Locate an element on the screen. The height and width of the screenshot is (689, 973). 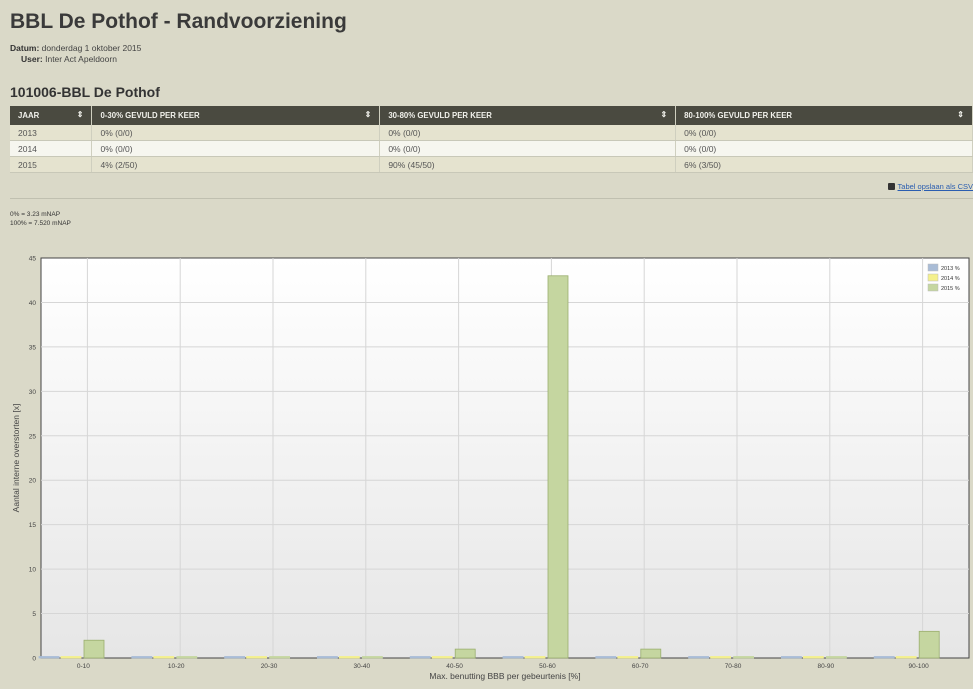
x-tick-label: 30-40 is located at coordinates (361, 666).